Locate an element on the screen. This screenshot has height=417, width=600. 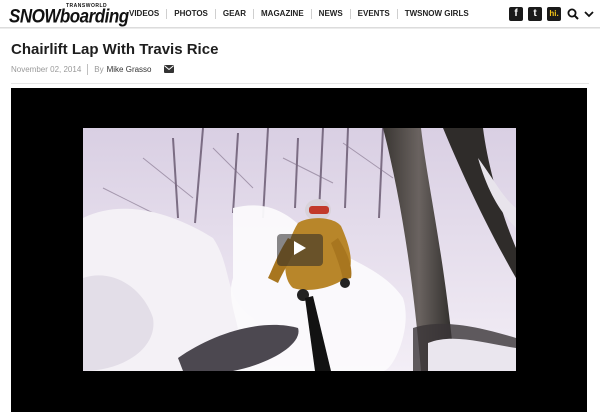
article-title: Chairlift Lap With Travis Rice is located at coordinates (115, 49).